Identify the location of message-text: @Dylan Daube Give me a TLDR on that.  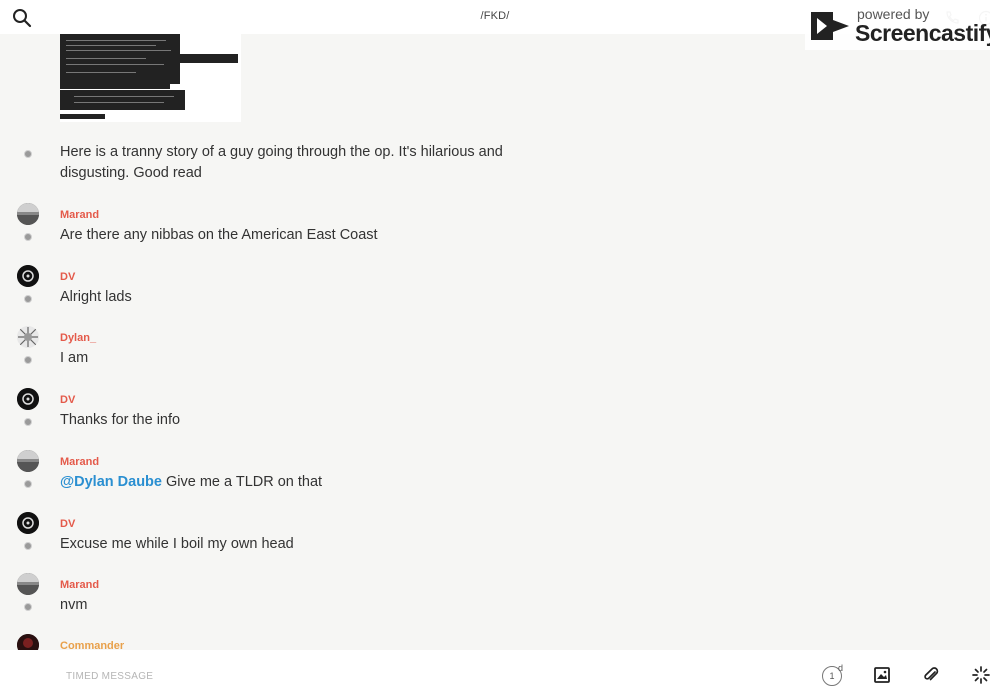
(290, 482).